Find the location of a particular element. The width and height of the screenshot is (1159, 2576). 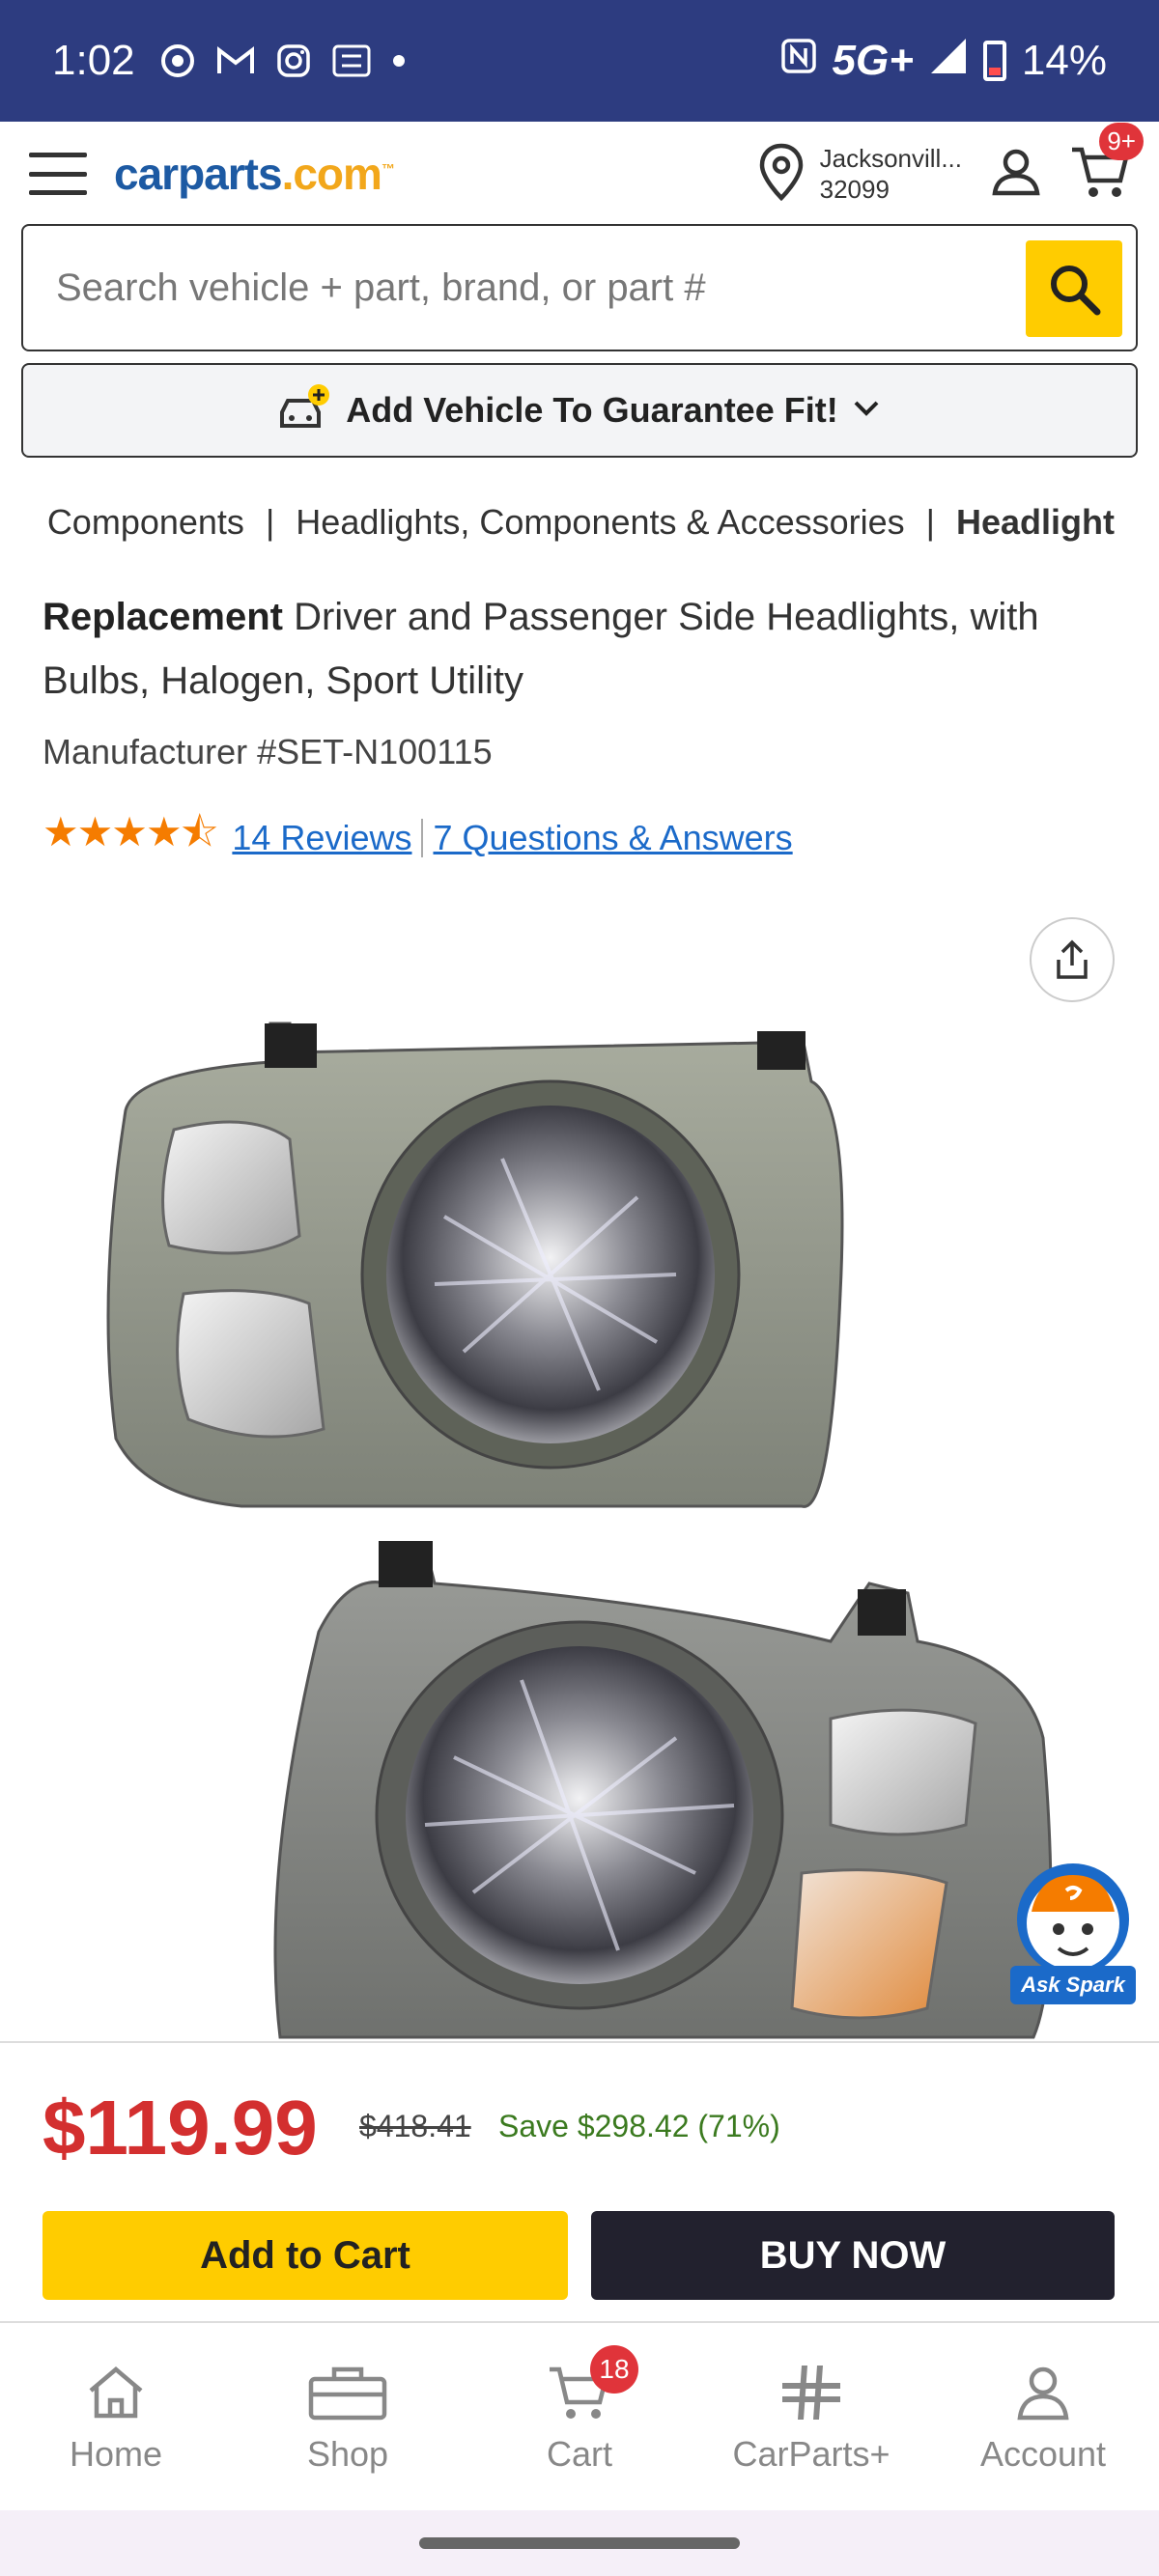

reviews-link: 14 Reviews is located at coordinates (321, 838).